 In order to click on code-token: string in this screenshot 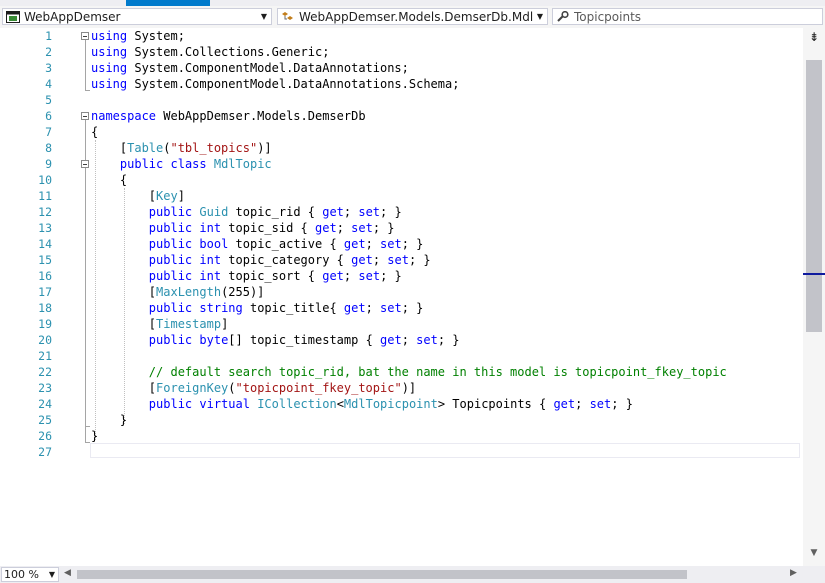, I will do `click(221, 308)`.